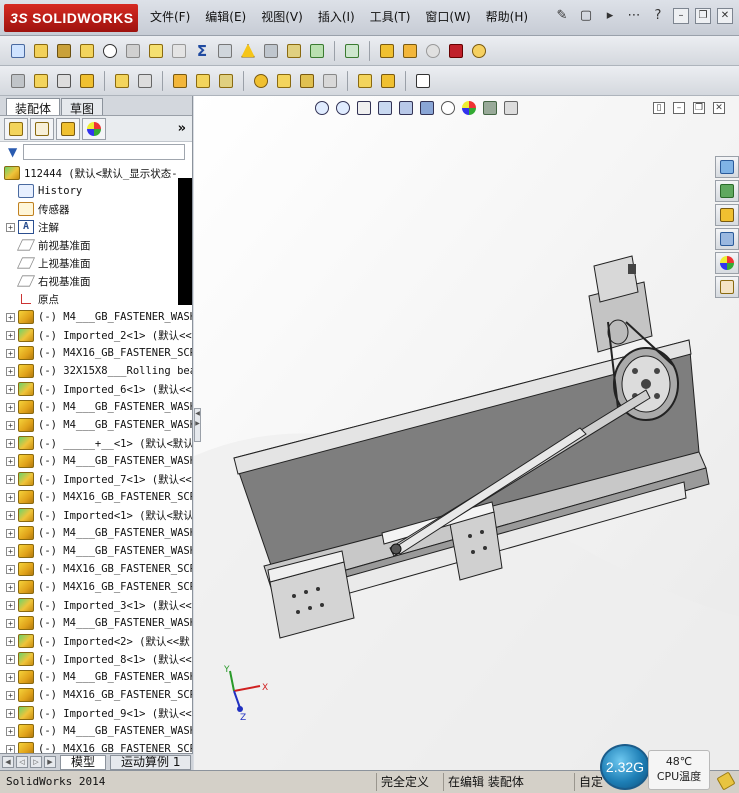 The width and height of the screenshot is (739, 793). What do you see at coordinates (322, 108) in the screenshot?
I see `zoom-to-fit-icon` at bounding box center [322, 108].